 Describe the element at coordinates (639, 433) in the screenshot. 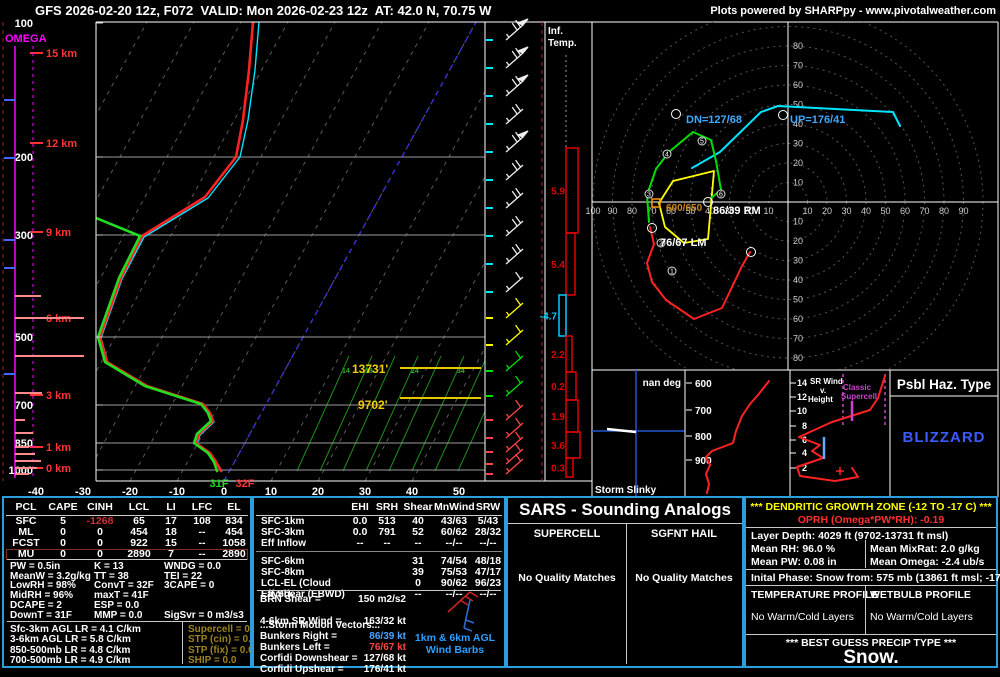

I see `storm-slinky-inset: nan deg Storm Slinky` at that location.